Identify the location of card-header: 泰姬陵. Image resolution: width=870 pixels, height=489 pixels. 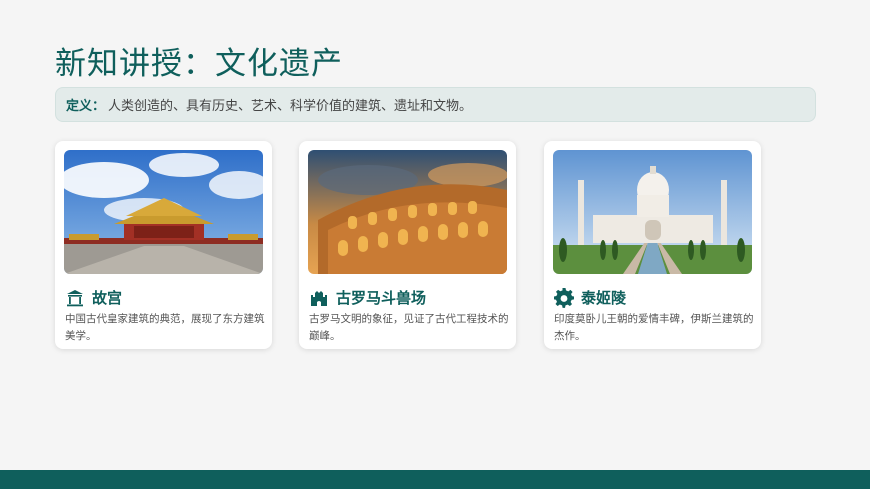
(590, 297).